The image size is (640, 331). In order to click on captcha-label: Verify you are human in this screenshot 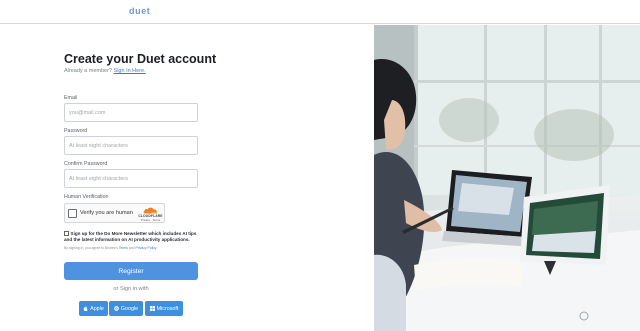, I will do `click(106, 213)`.